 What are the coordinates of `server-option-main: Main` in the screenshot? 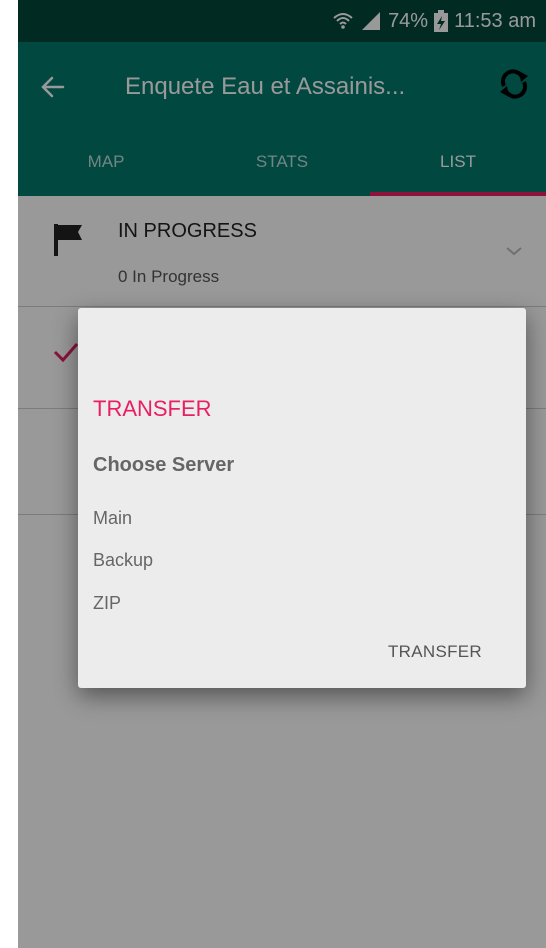 It's located at (112, 518).